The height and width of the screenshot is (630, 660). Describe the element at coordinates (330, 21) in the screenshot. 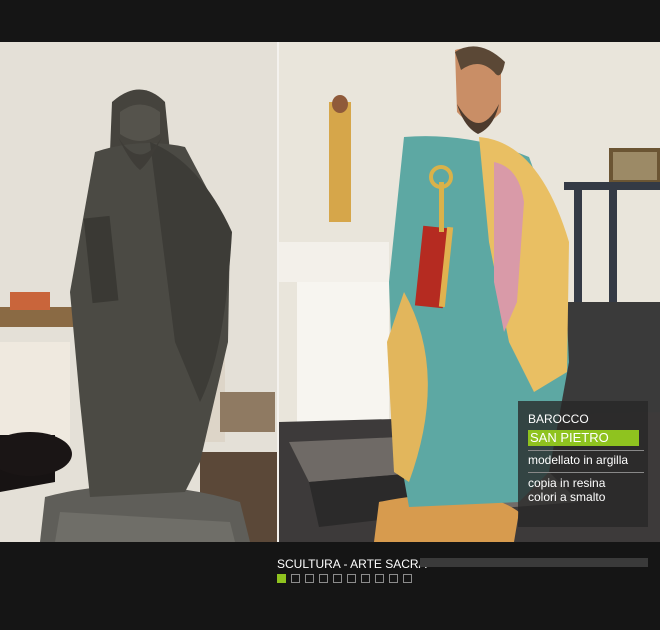

I see `top-bar` at that location.